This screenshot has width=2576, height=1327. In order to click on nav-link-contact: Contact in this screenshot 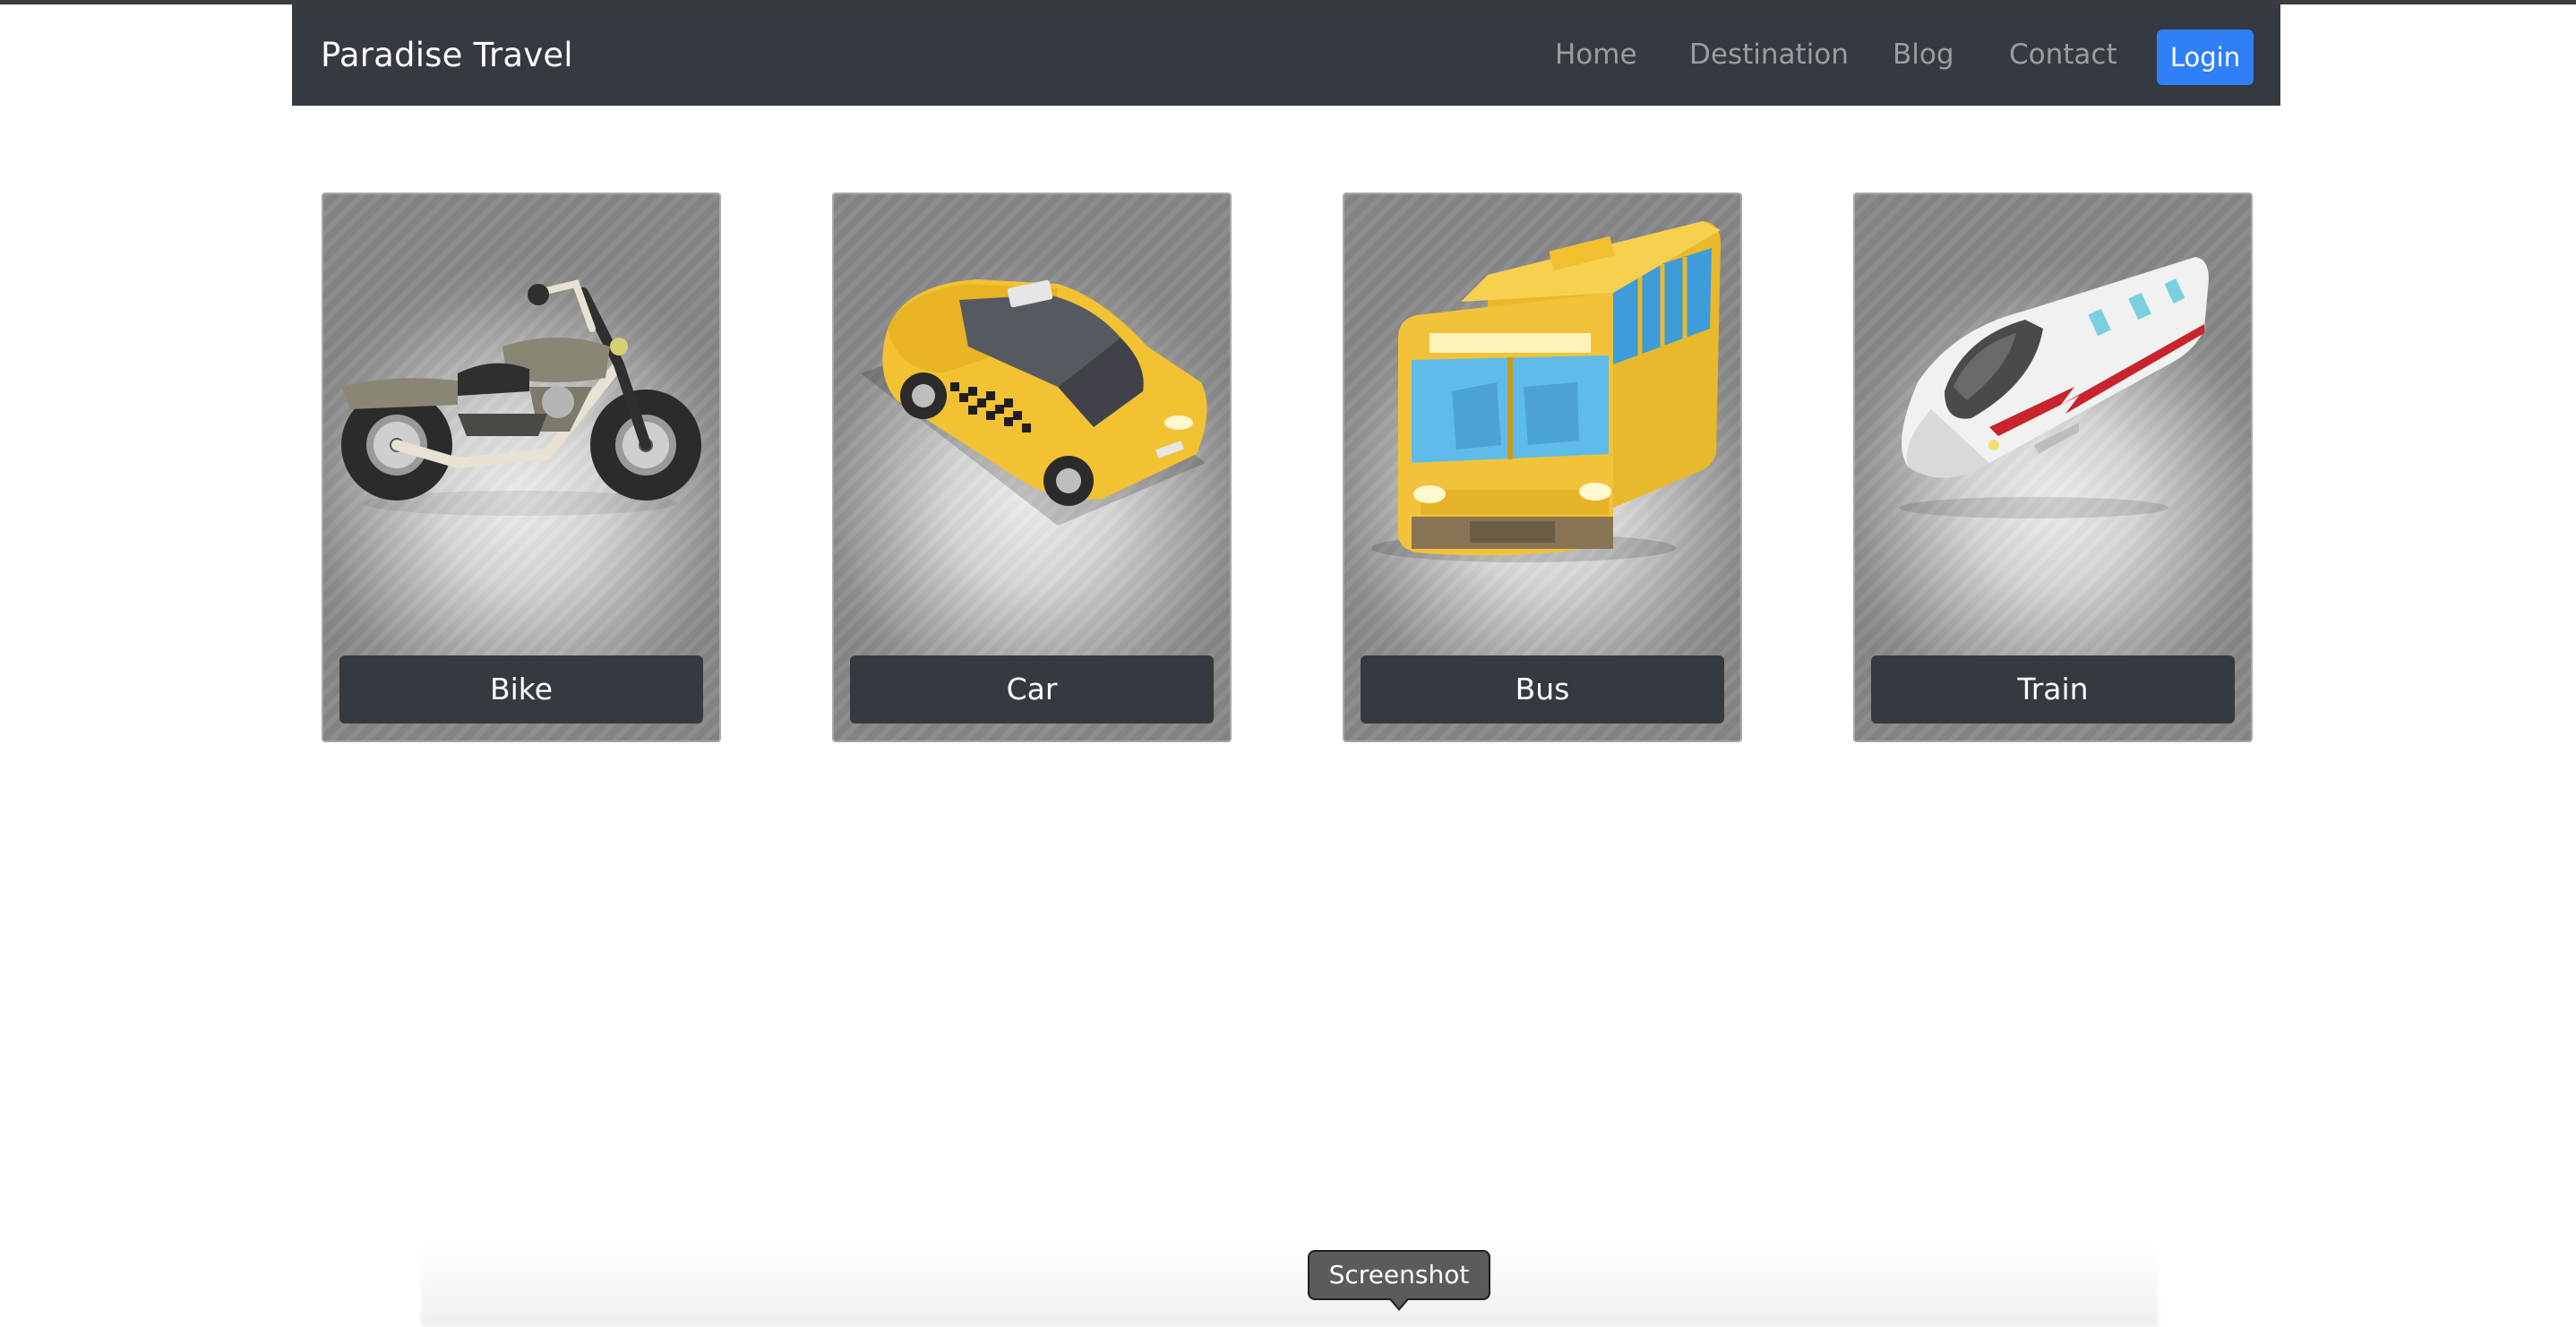, I will do `click(2063, 55)`.